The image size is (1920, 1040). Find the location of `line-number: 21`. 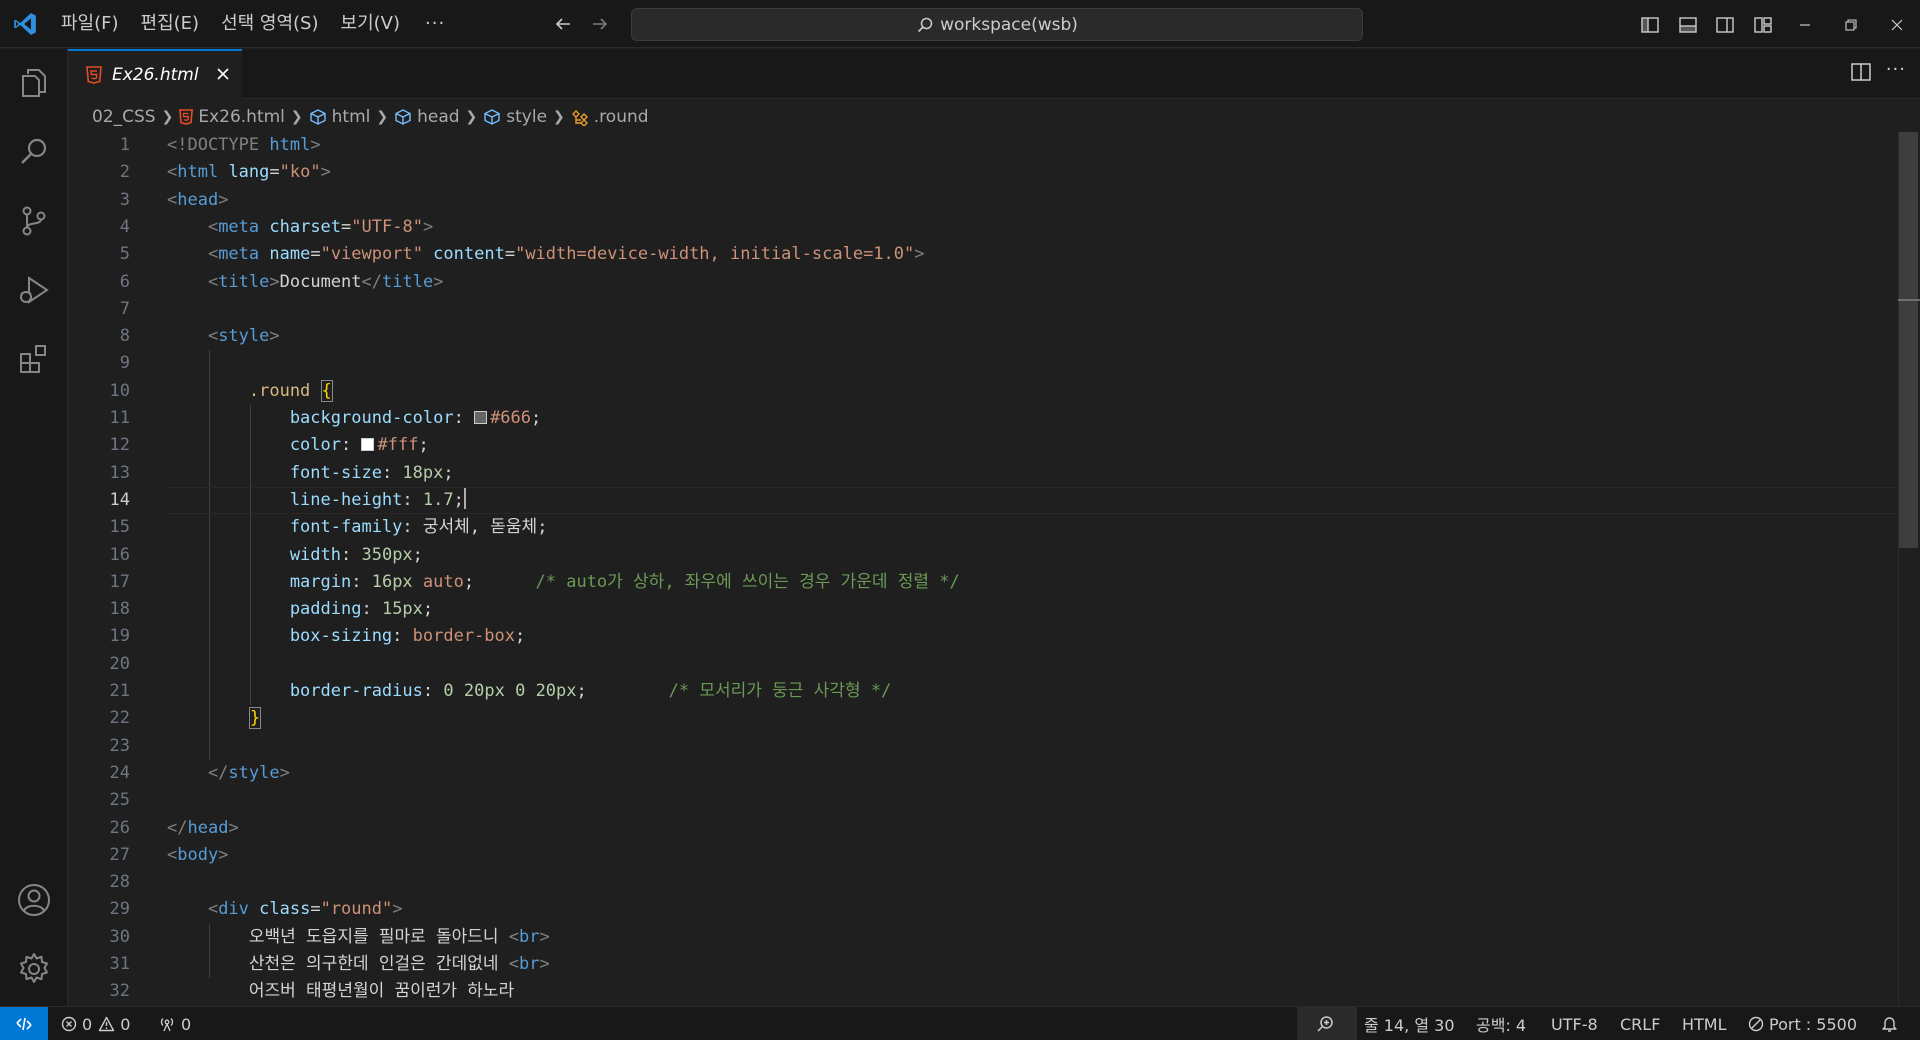

line-number: 21 is located at coordinates (119, 691).